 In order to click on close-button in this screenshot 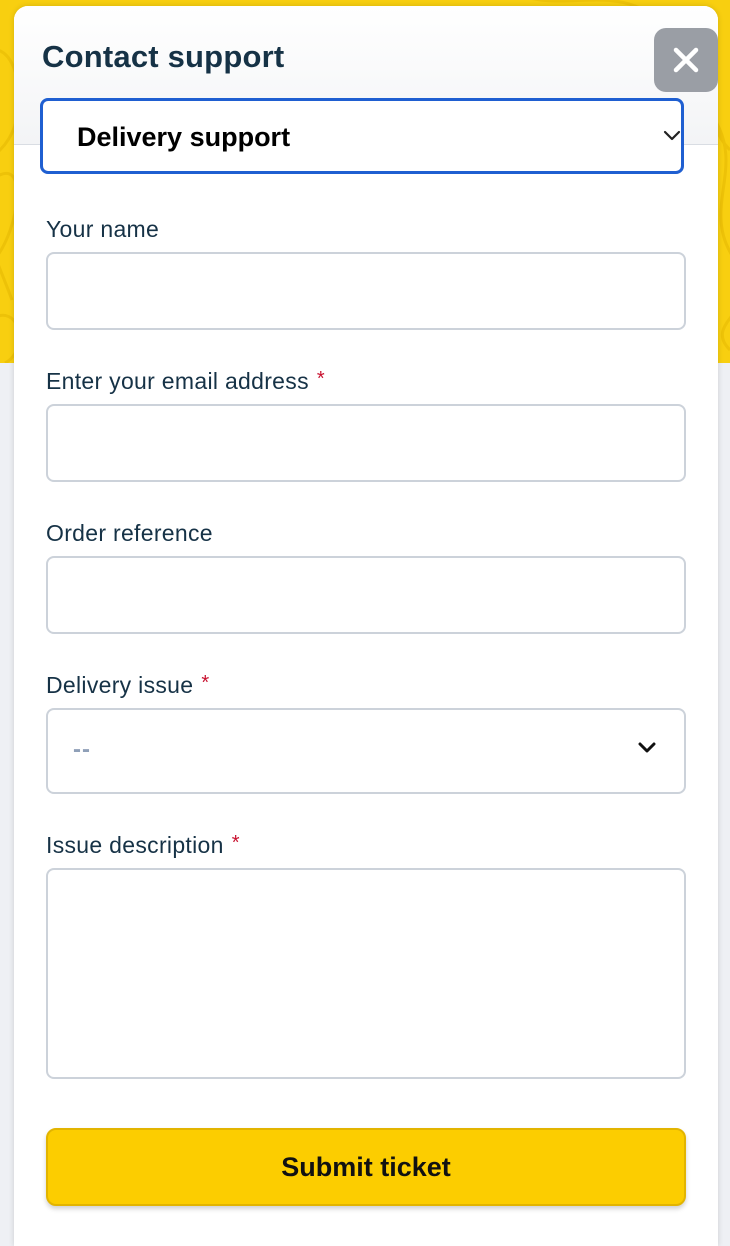, I will do `click(686, 60)`.